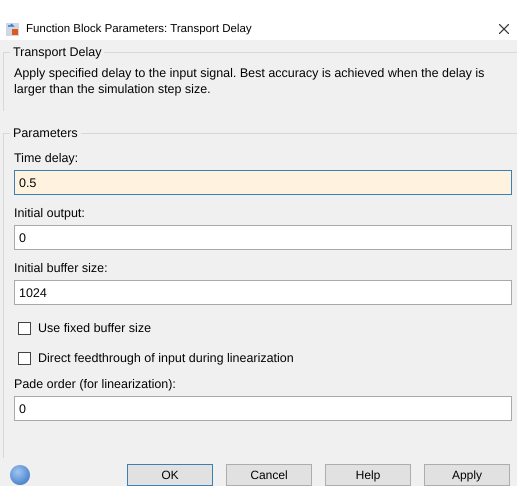 This screenshot has height=486, width=517. What do you see at coordinates (269, 475) in the screenshot?
I see `dialog-button: Cancel` at bounding box center [269, 475].